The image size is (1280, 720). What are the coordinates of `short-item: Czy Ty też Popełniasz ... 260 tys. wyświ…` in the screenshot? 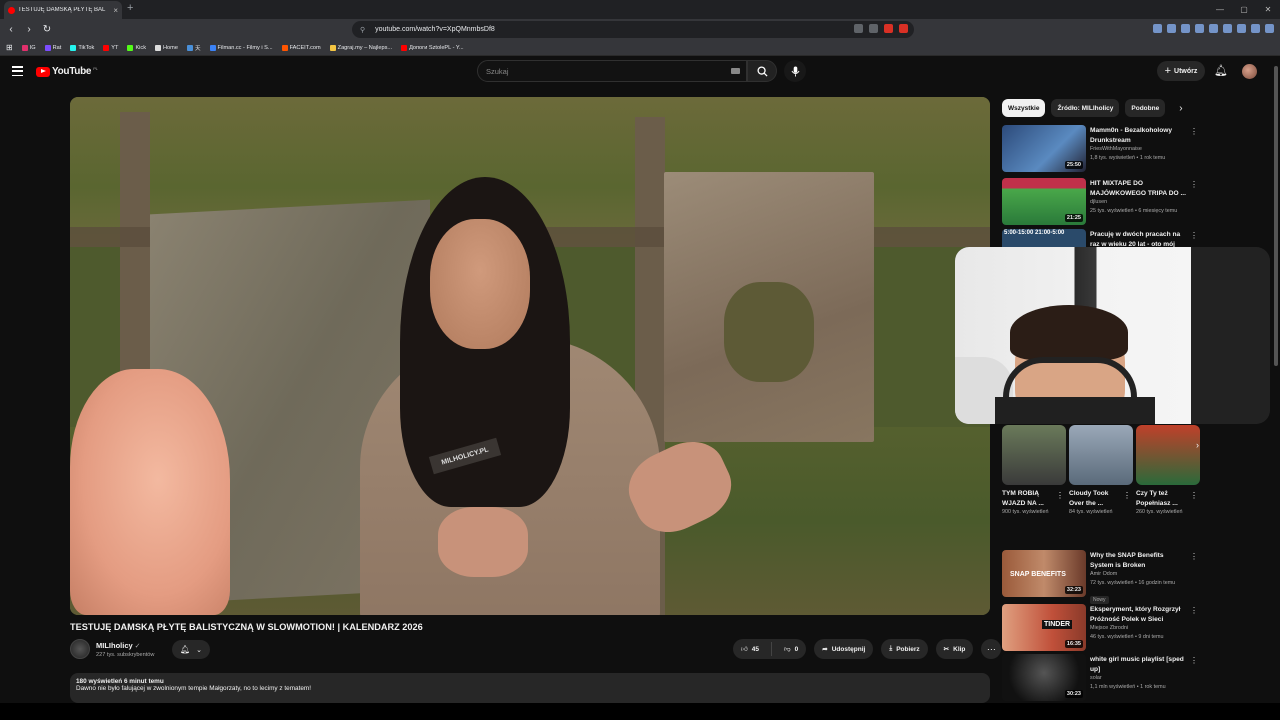 It's located at (1168, 480).